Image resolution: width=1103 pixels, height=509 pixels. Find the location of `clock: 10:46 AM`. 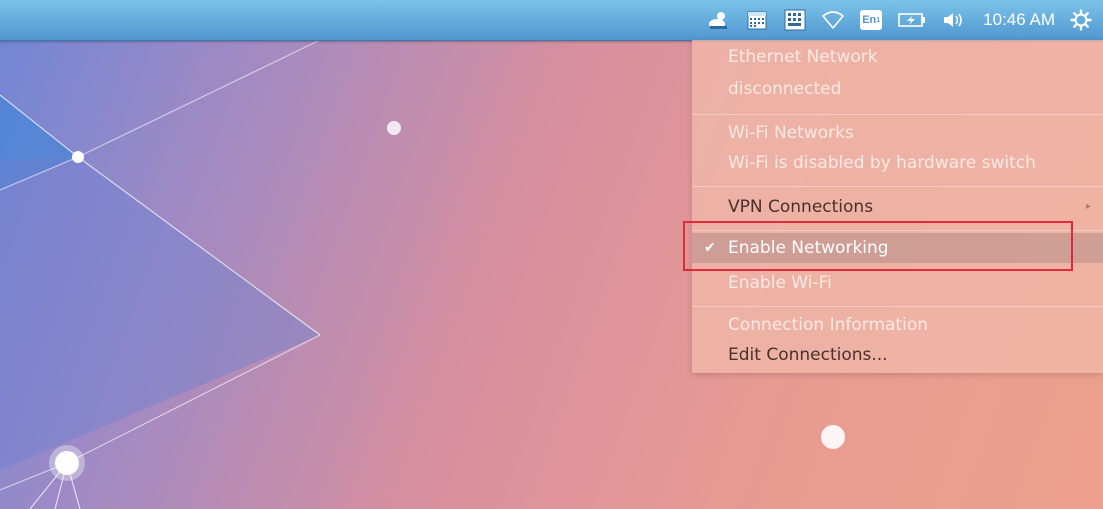

clock: 10:46 AM is located at coordinates (1019, 20).